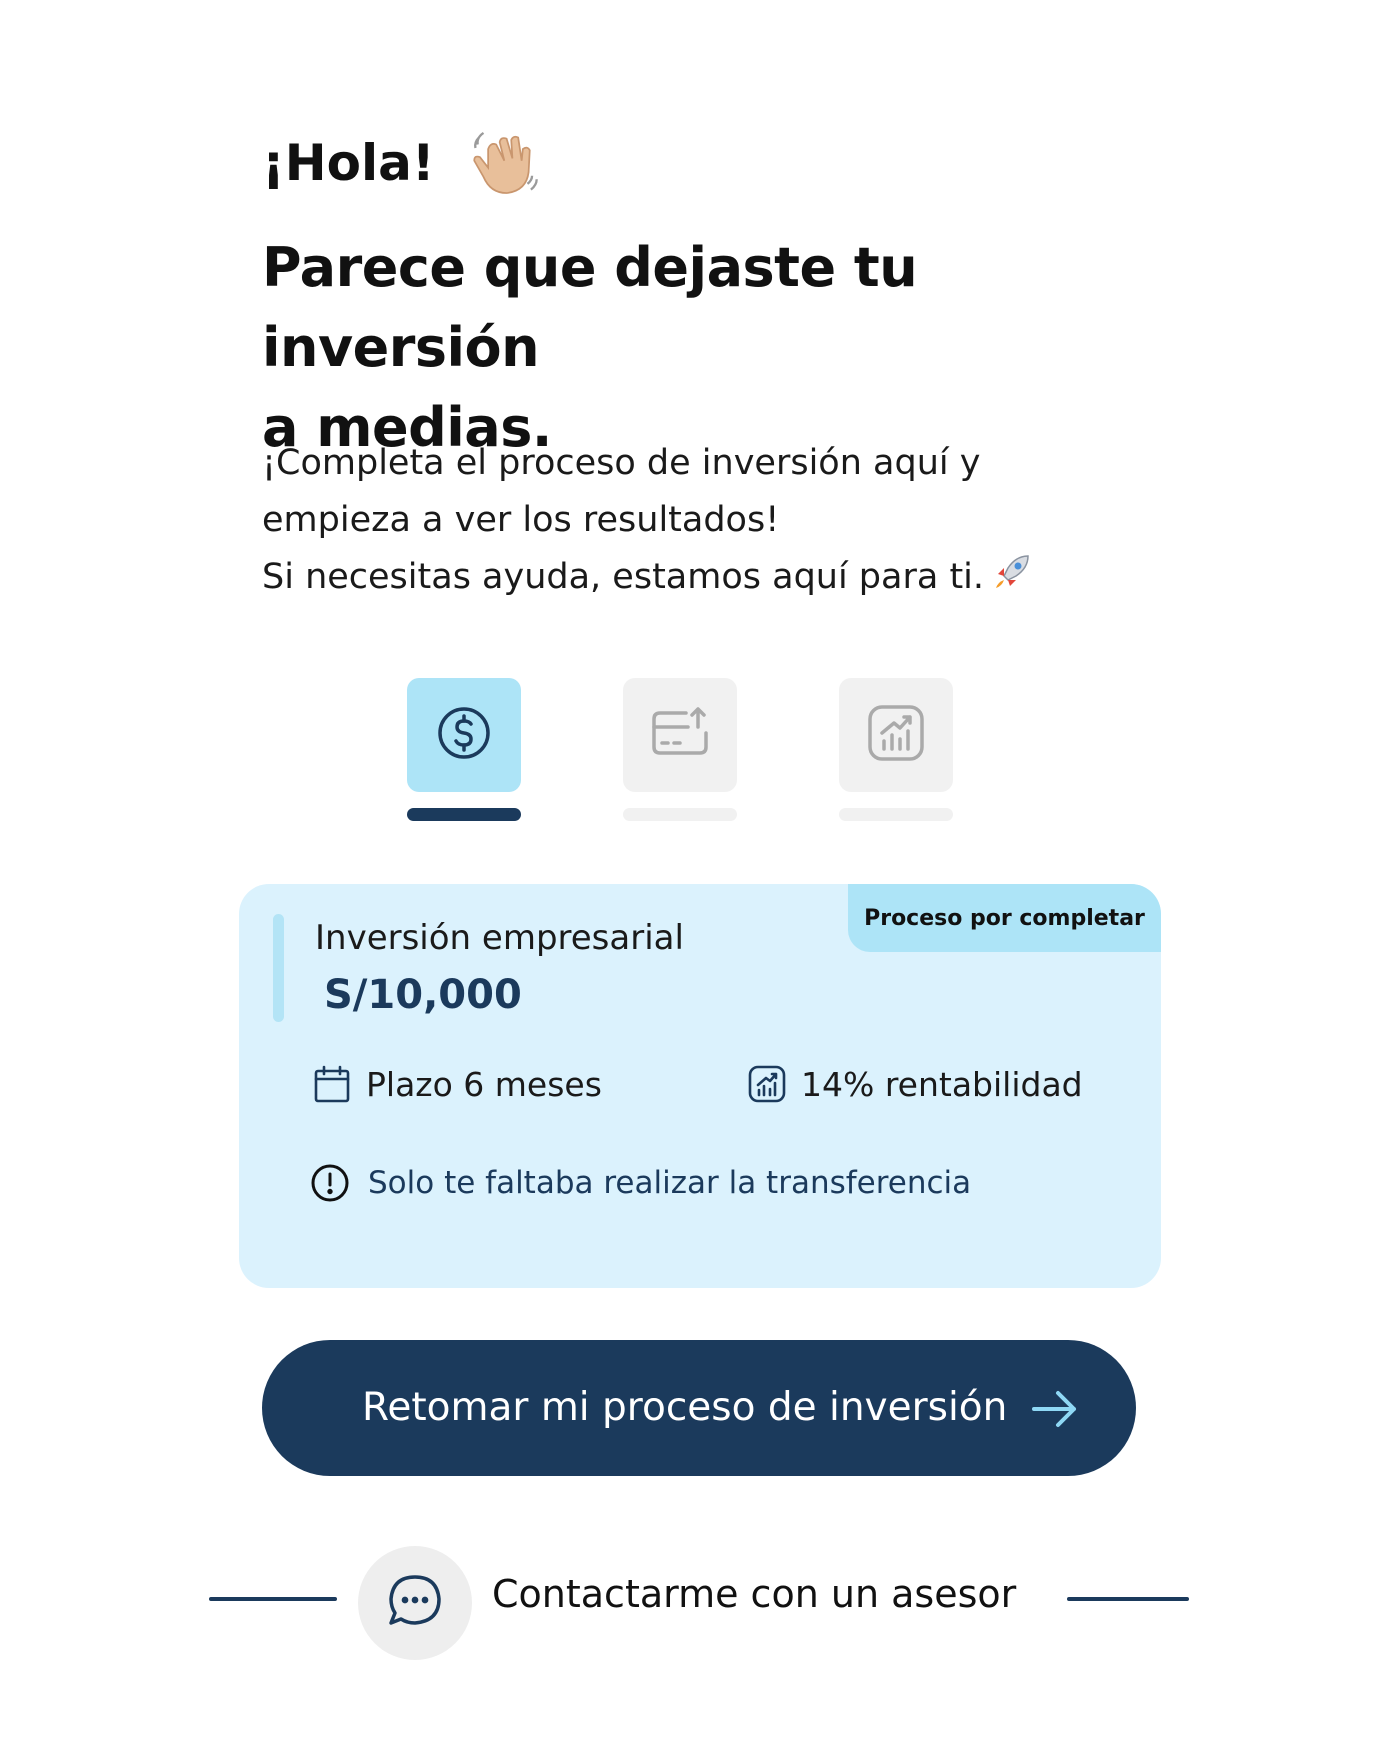  Describe the element at coordinates (1004, 918) in the screenshot. I see `status-badge: Proceso por completar` at that location.